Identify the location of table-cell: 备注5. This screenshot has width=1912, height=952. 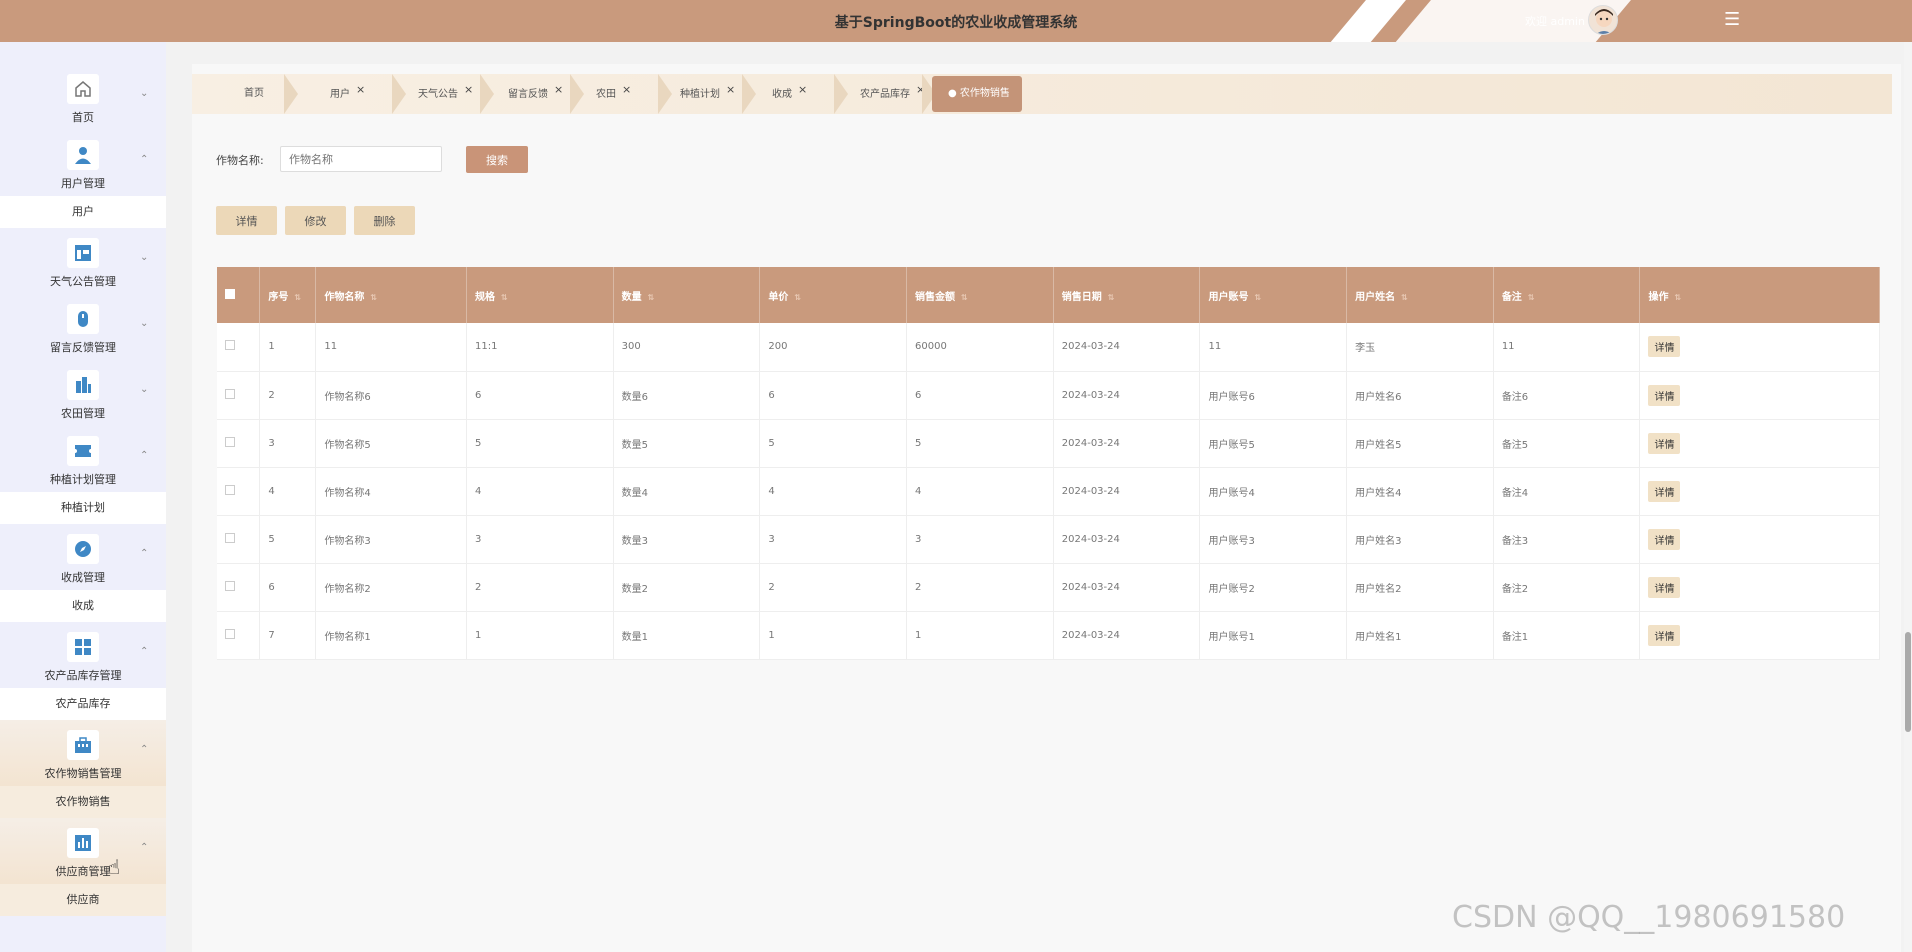
(1567, 443).